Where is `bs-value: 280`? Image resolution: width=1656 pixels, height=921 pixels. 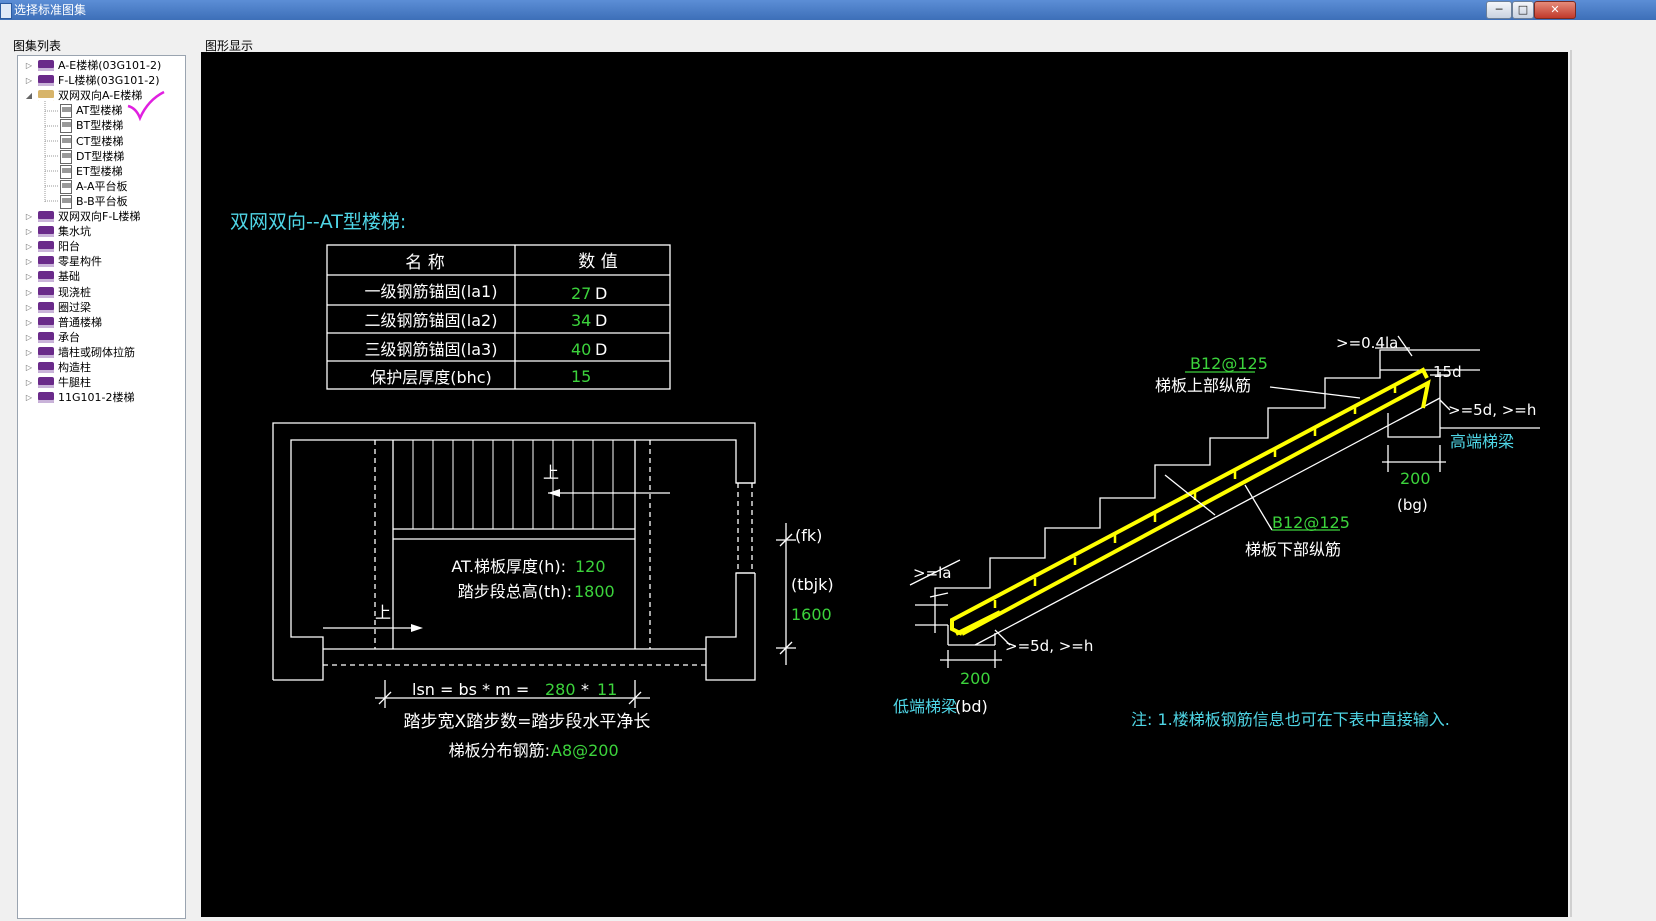
bs-value: 280 is located at coordinates (560, 689).